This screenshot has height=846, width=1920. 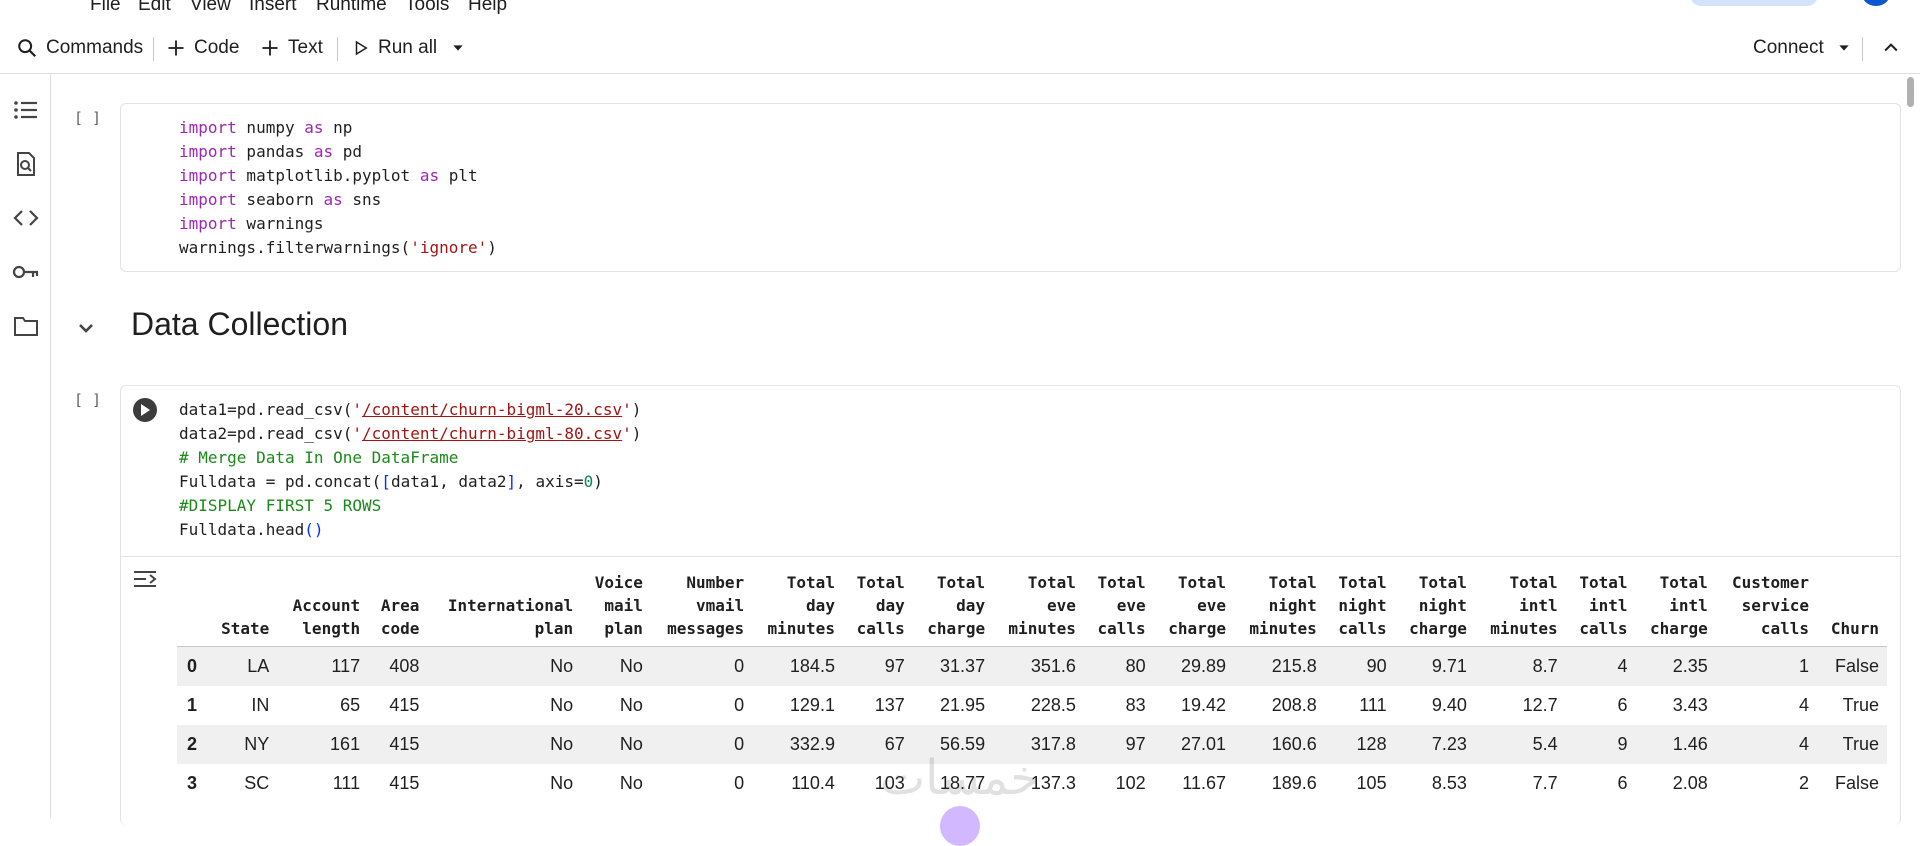 I want to click on column-header: Total intl minutes, so click(x=1520, y=609).